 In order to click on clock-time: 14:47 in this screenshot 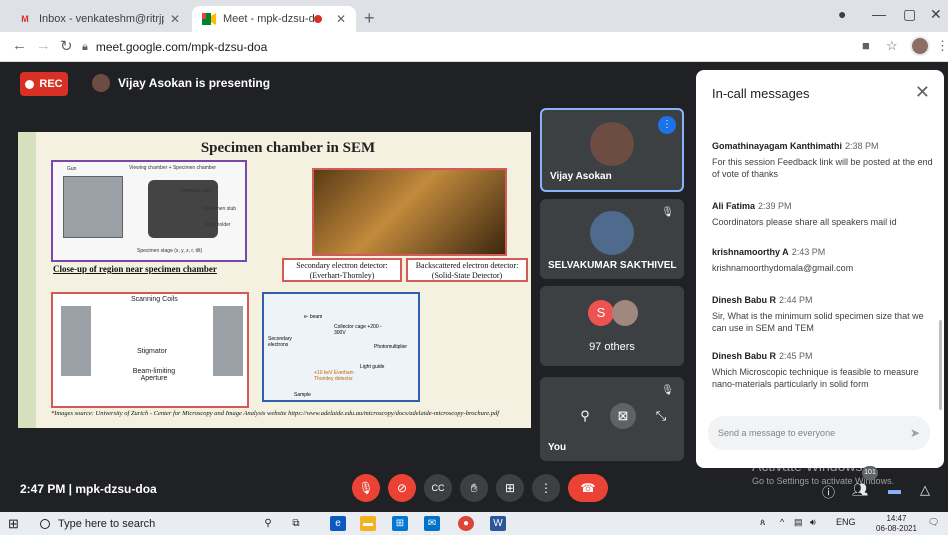, I will do `click(896, 518)`.